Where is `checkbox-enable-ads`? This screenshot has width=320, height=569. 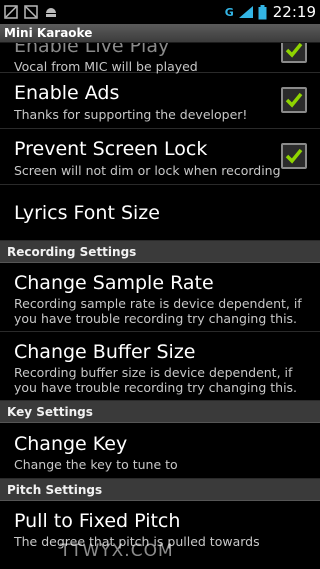
checkbox-enable-ads is located at coordinates (294, 100).